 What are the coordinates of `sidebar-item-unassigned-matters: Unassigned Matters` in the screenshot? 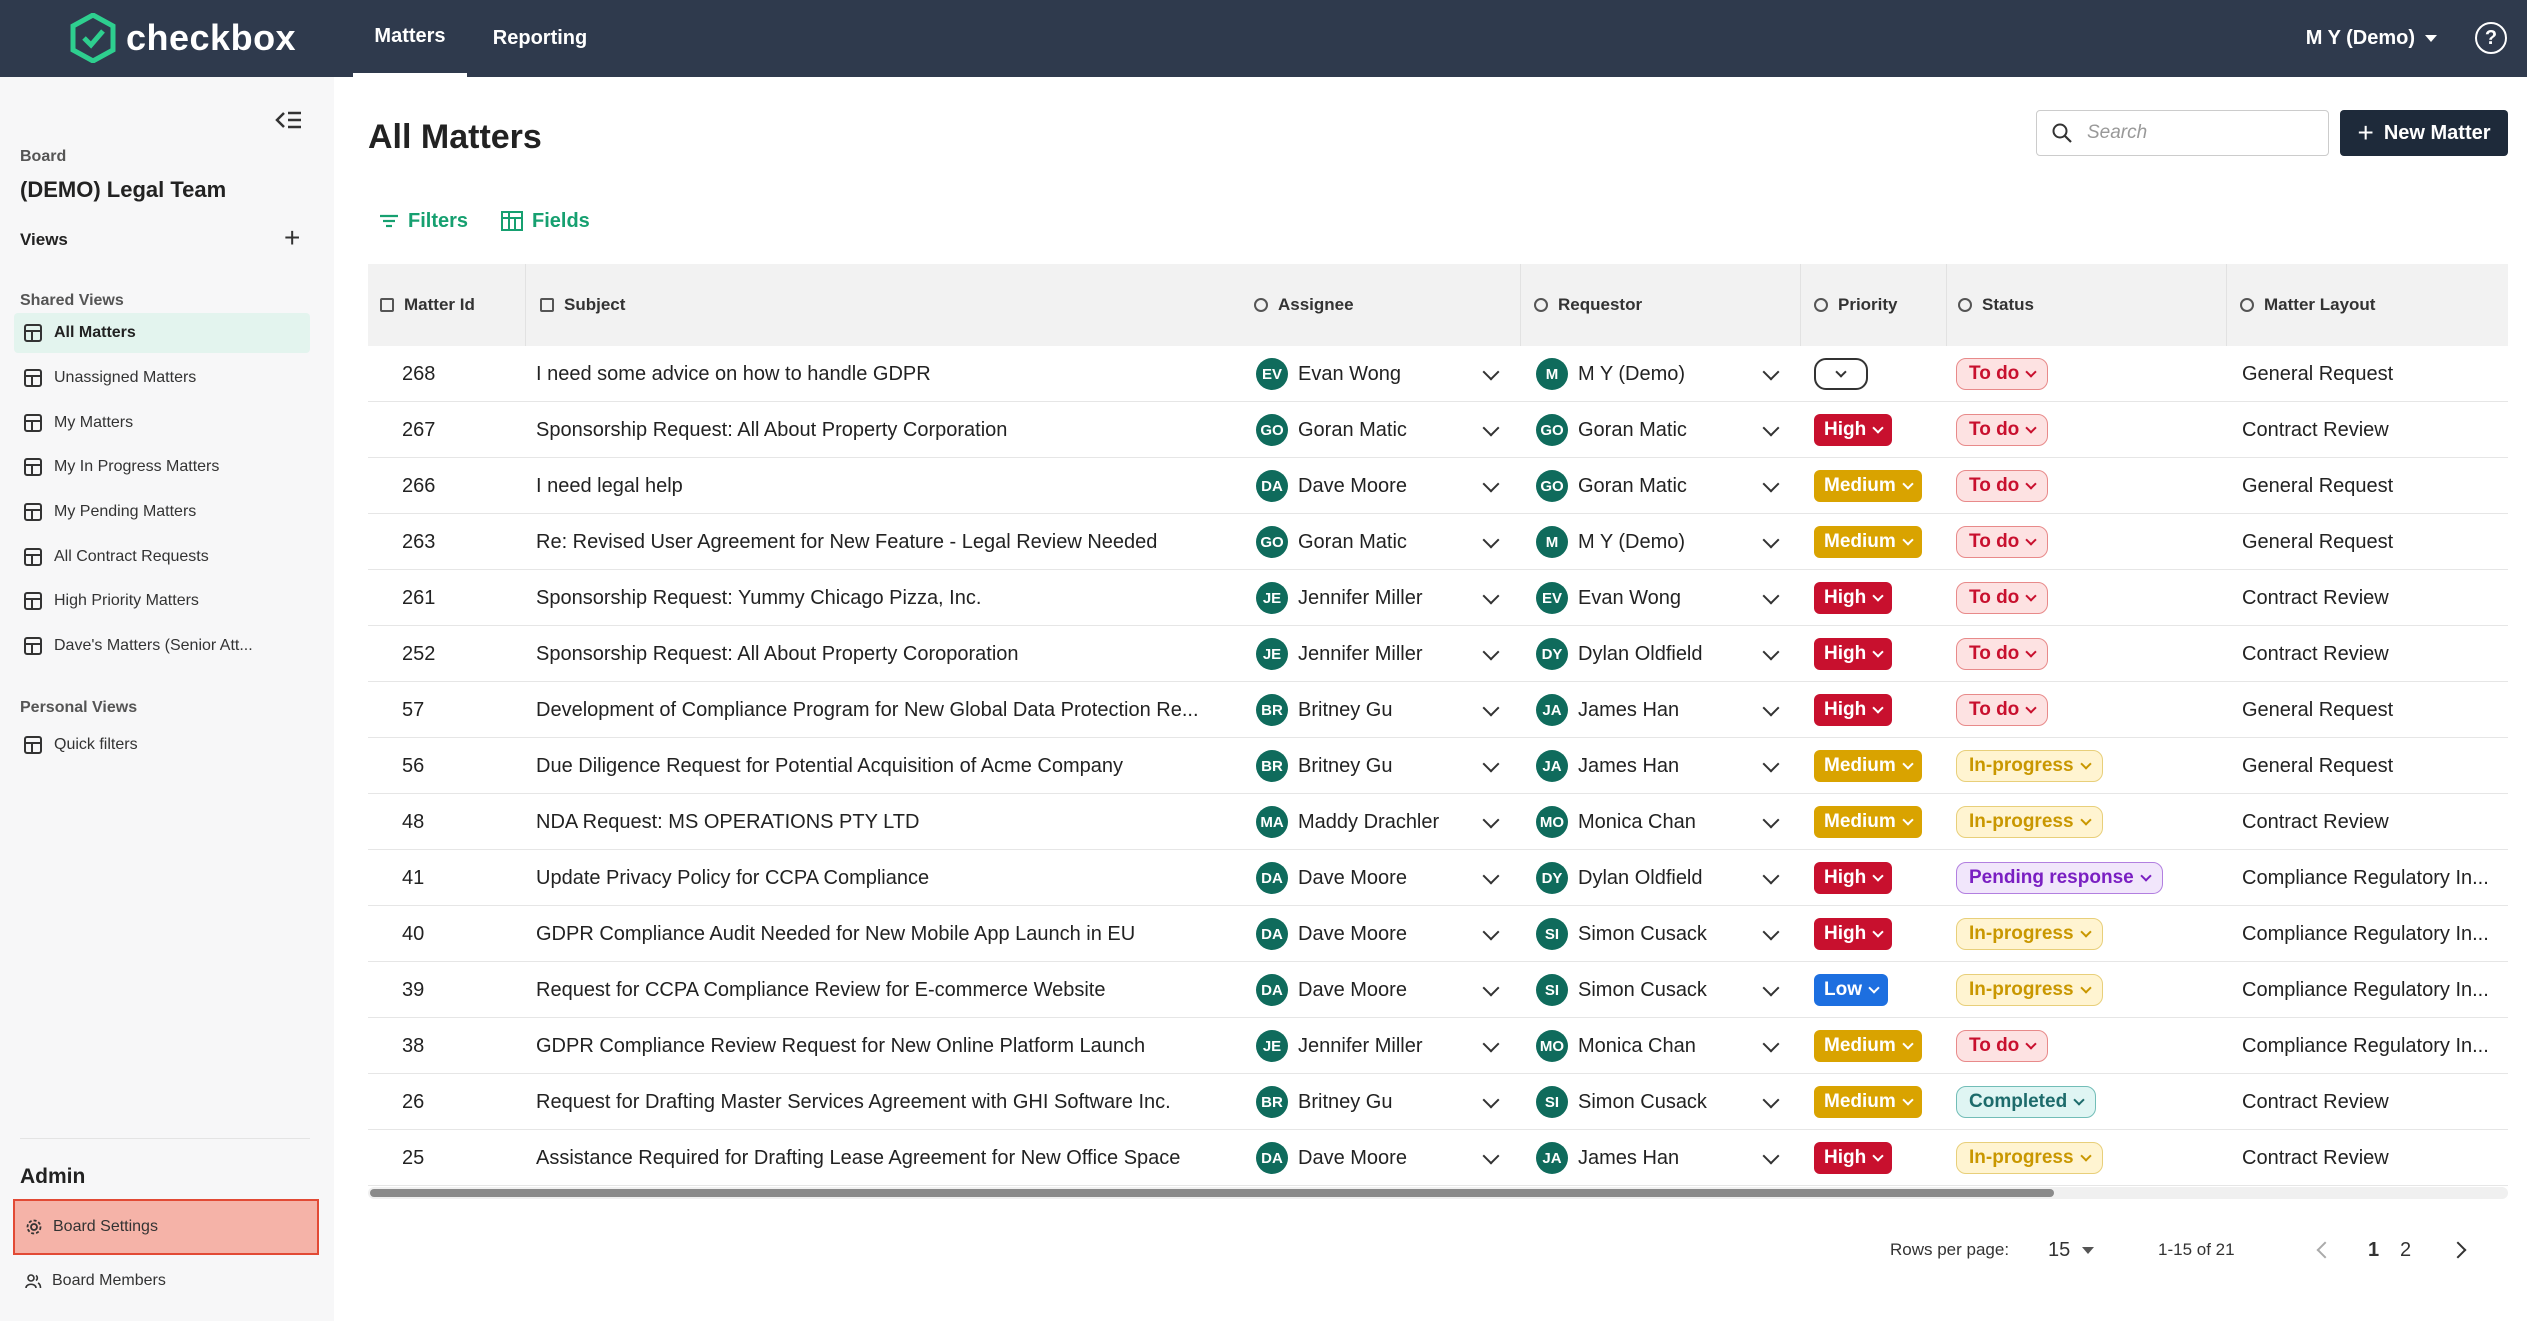 It's located at (162, 378).